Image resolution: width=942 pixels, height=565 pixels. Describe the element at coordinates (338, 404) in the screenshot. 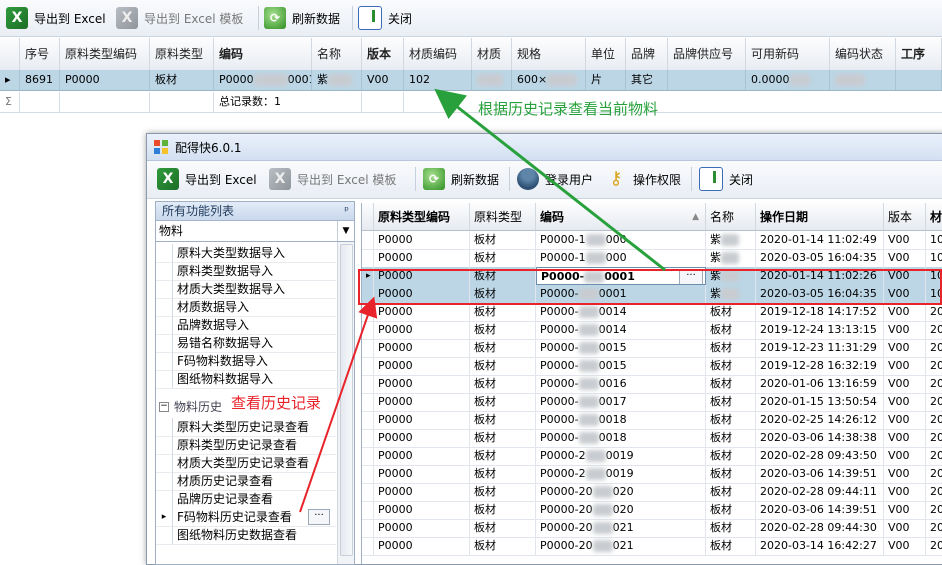

I see `red-arrow` at that location.